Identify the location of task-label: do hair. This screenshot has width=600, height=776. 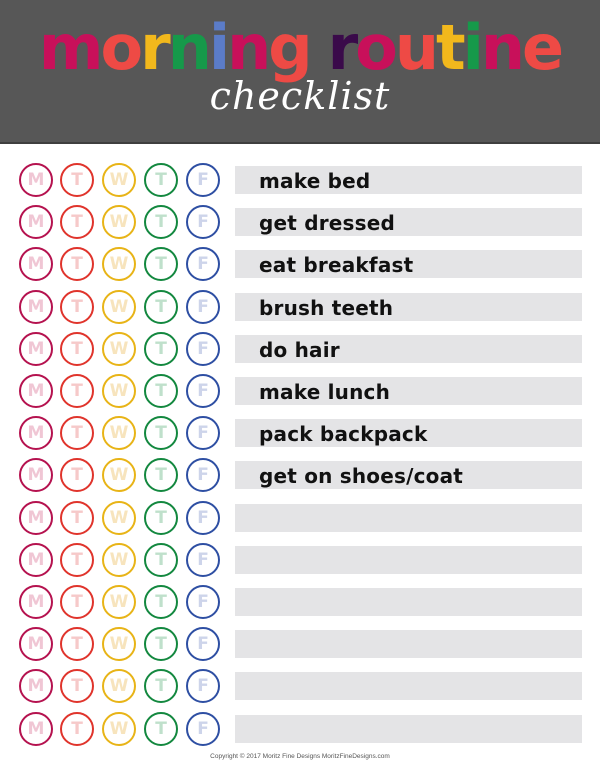
(299, 349).